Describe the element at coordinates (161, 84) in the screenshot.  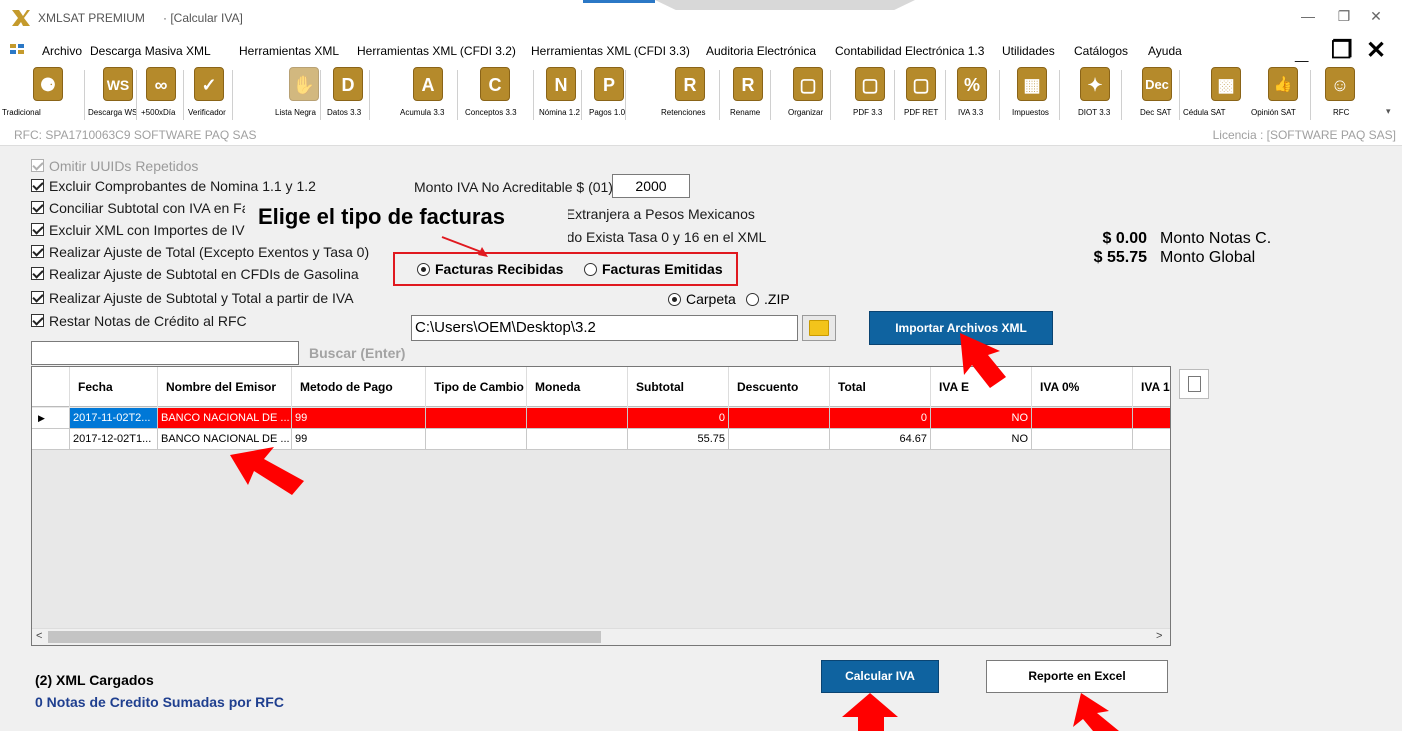
I see `infinity-icon: ∞` at that location.